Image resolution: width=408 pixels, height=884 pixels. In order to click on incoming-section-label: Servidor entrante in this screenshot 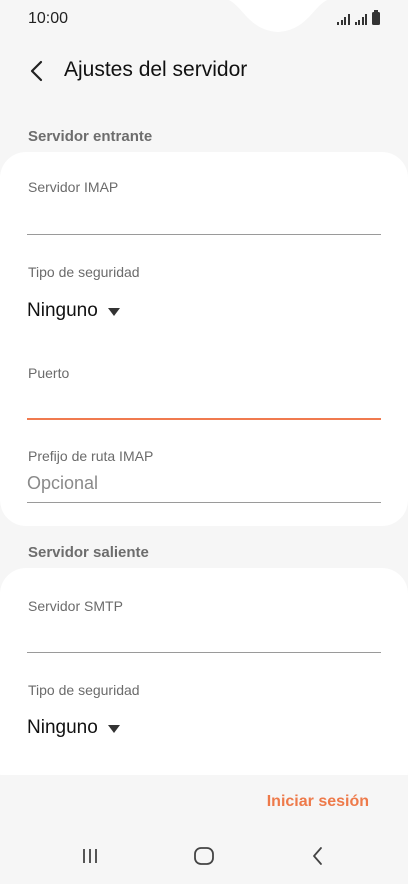, I will do `click(90, 136)`.